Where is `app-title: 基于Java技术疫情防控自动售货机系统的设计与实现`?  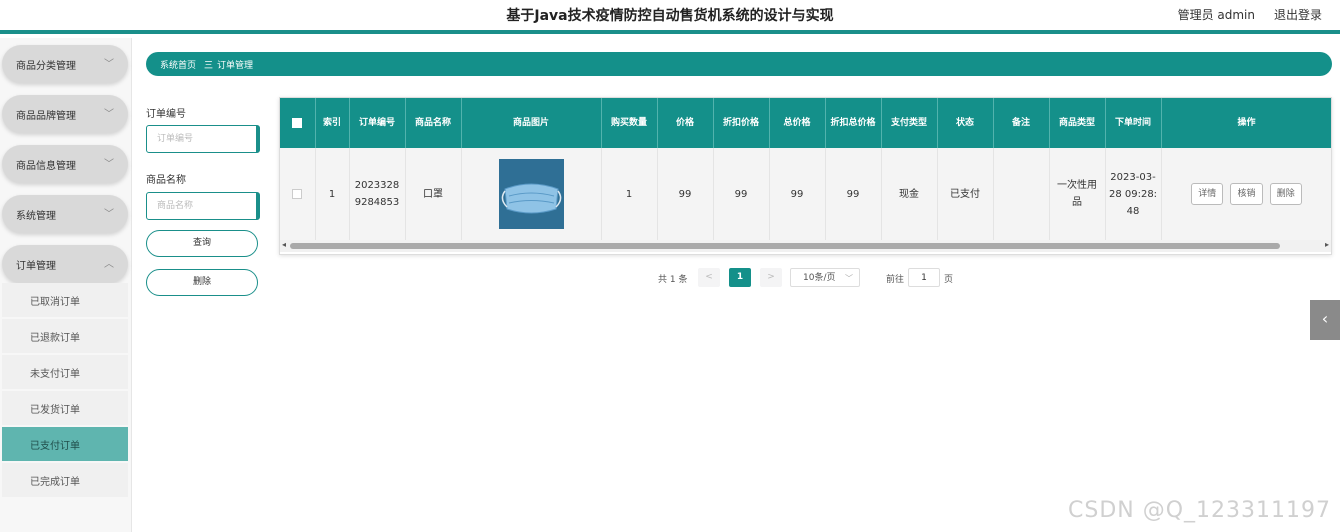
app-title: 基于Java技术疫情防控自动售货机系统的设计与实现 is located at coordinates (670, 16).